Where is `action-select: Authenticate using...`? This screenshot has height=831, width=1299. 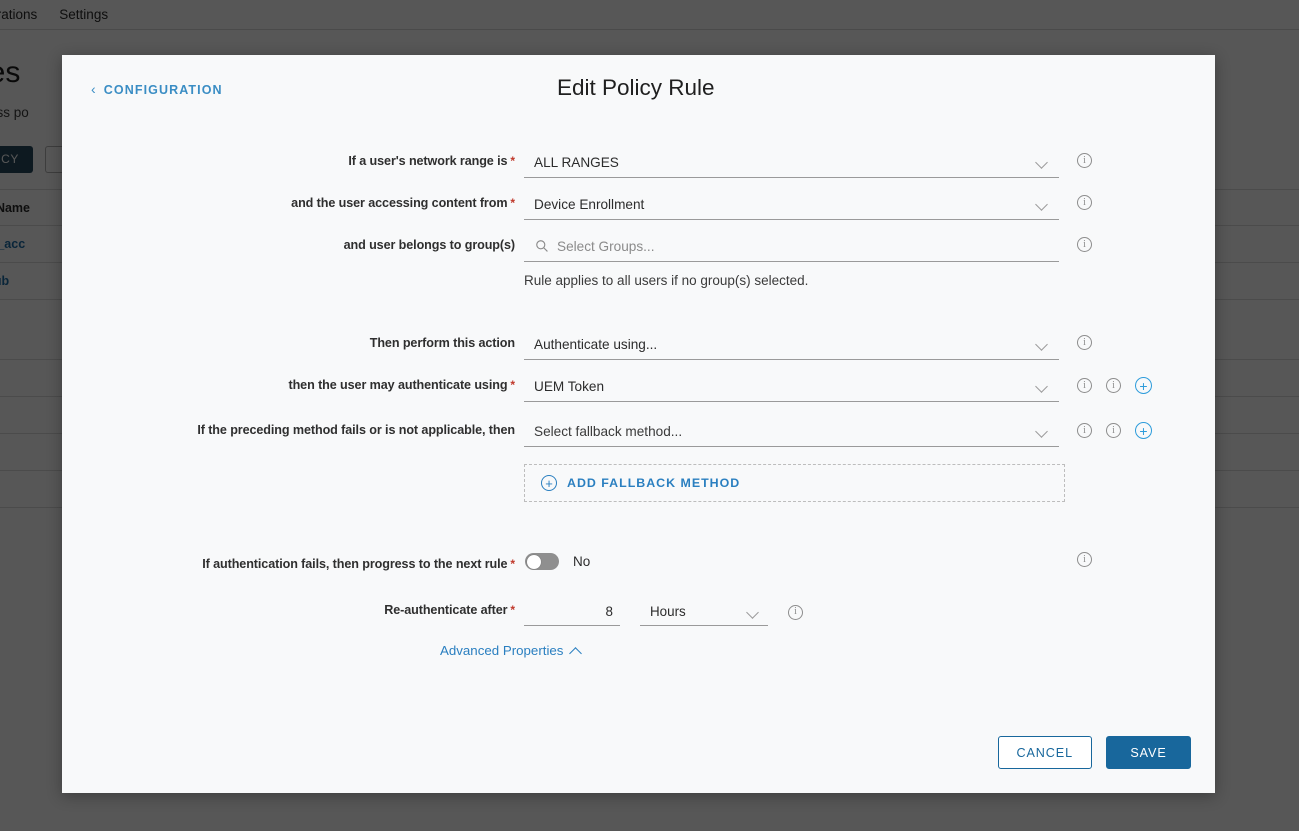 action-select: Authenticate using... is located at coordinates (791, 344).